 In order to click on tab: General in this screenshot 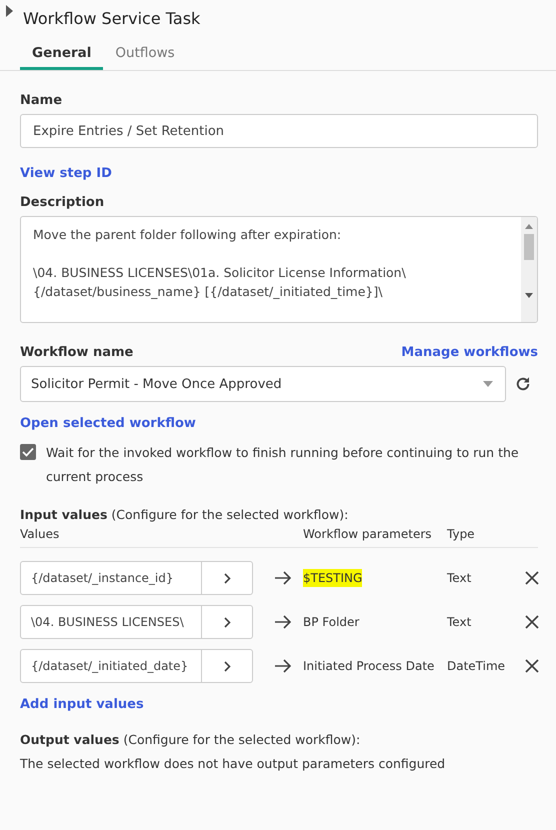, I will do `click(62, 55)`.